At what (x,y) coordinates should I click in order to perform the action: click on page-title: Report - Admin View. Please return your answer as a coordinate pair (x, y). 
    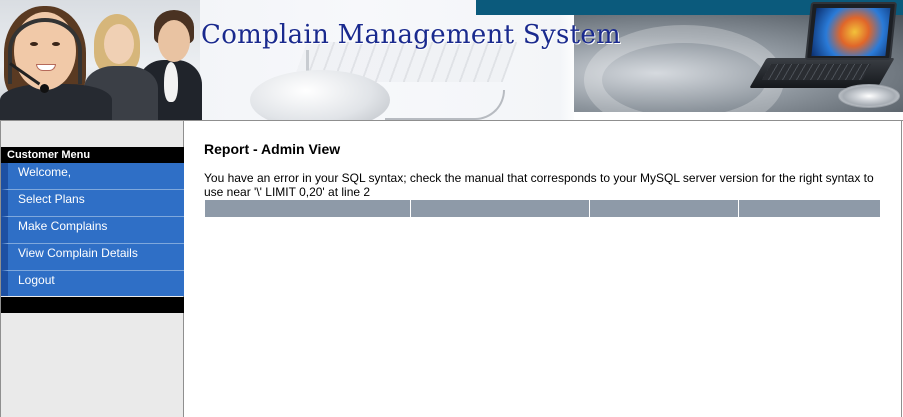
    Looking at the image, I should click on (272, 149).